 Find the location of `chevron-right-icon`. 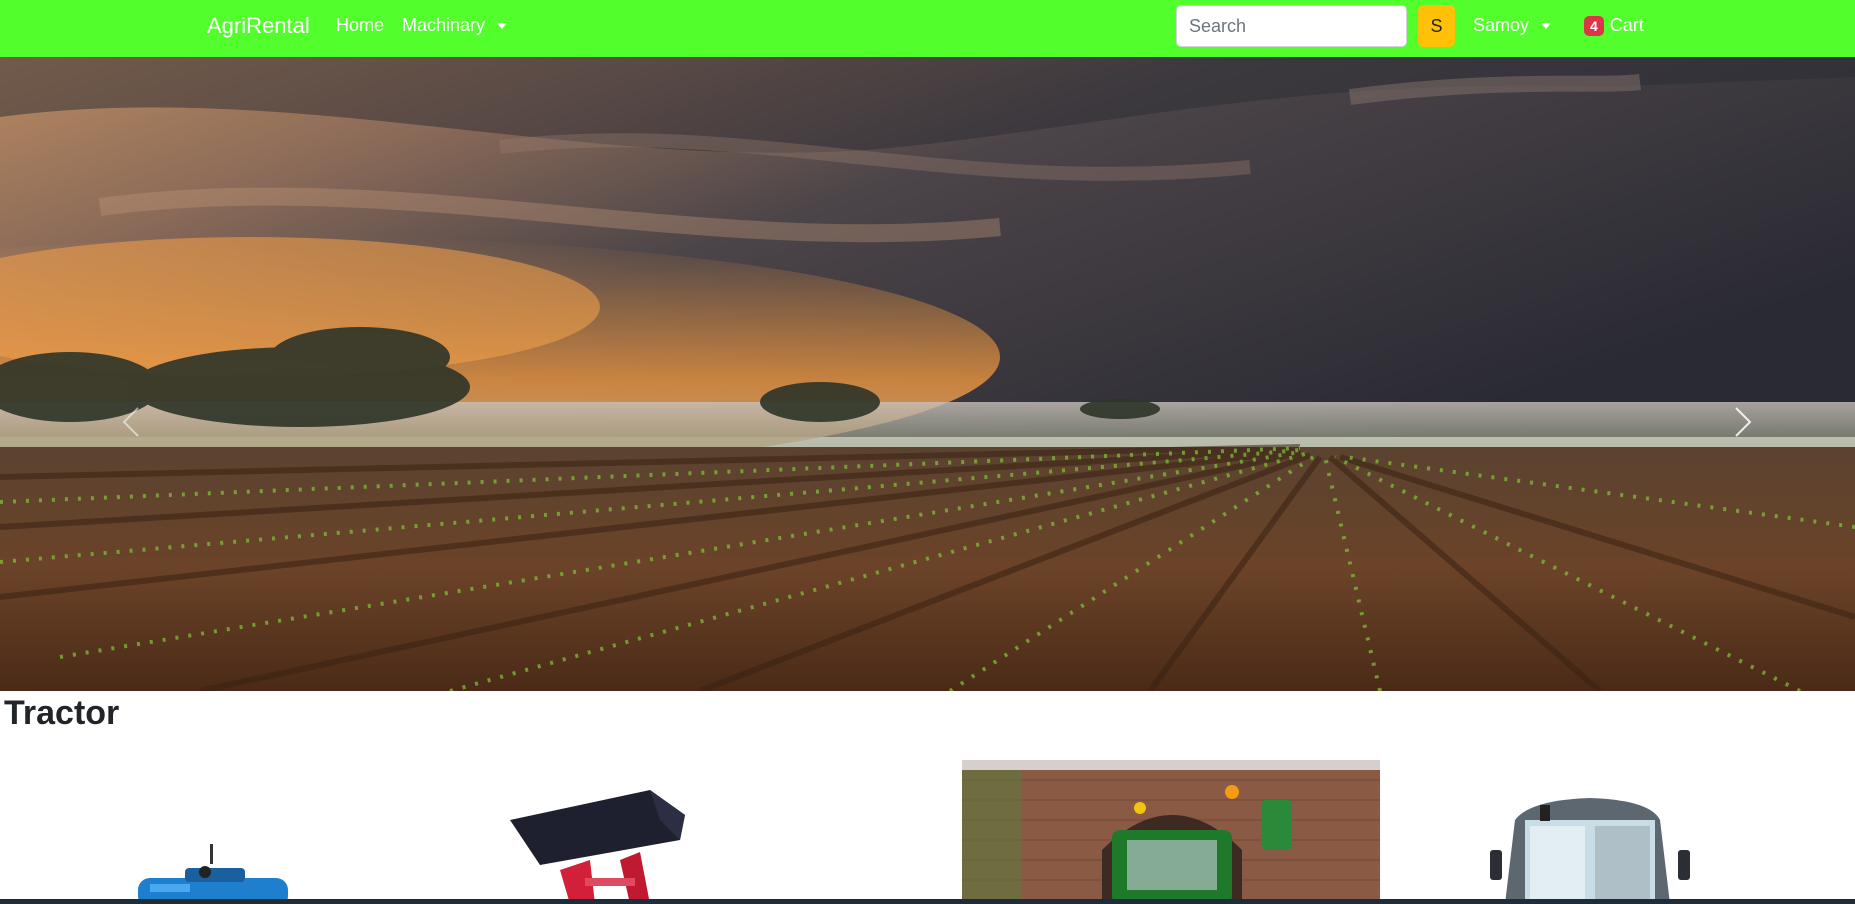

chevron-right-icon is located at coordinates (1743, 422).